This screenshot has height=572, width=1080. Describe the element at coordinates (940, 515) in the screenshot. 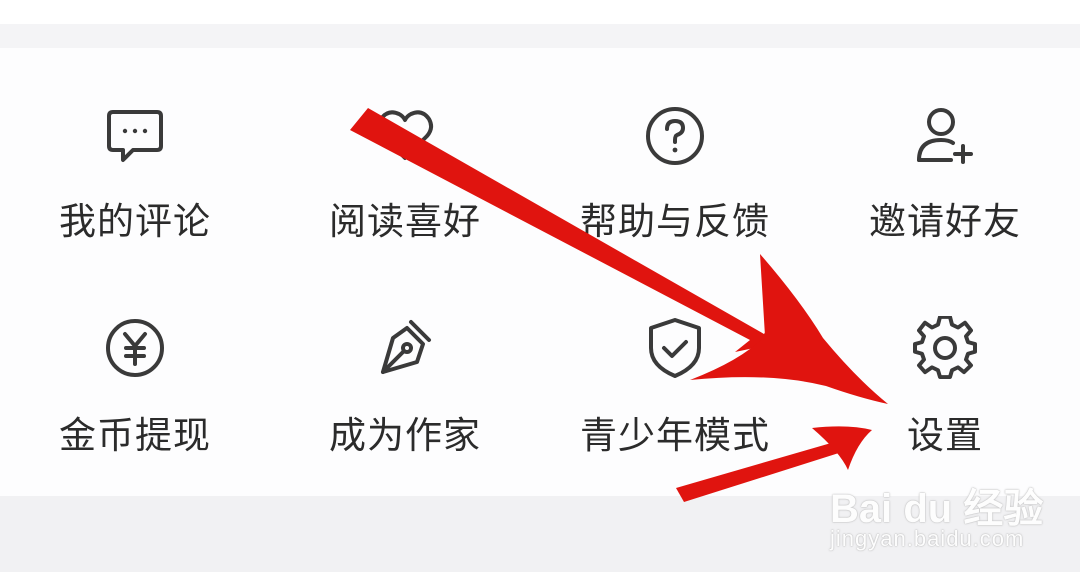

I see `baidu-jingyan-watermark: Bai du 经验 jingyan.baidu.com` at that location.